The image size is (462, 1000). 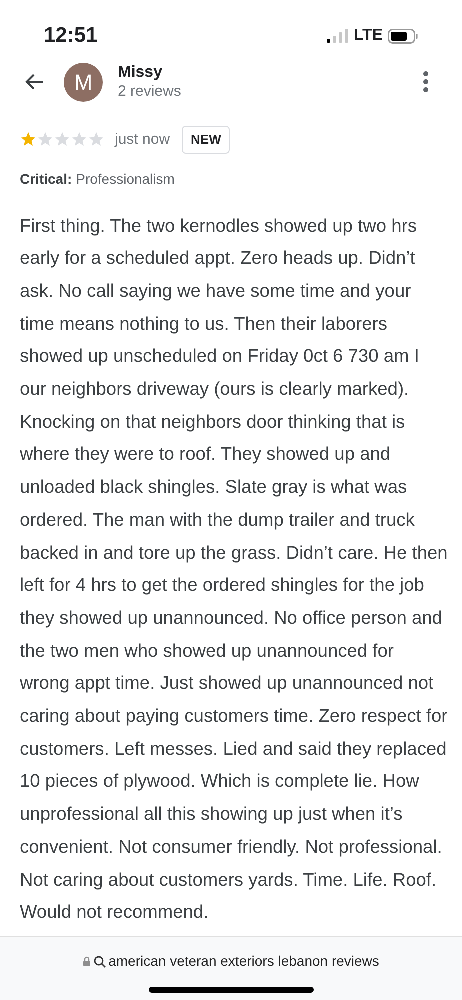 What do you see at coordinates (206, 140) in the screenshot?
I see `new-badge: NEW` at bounding box center [206, 140].